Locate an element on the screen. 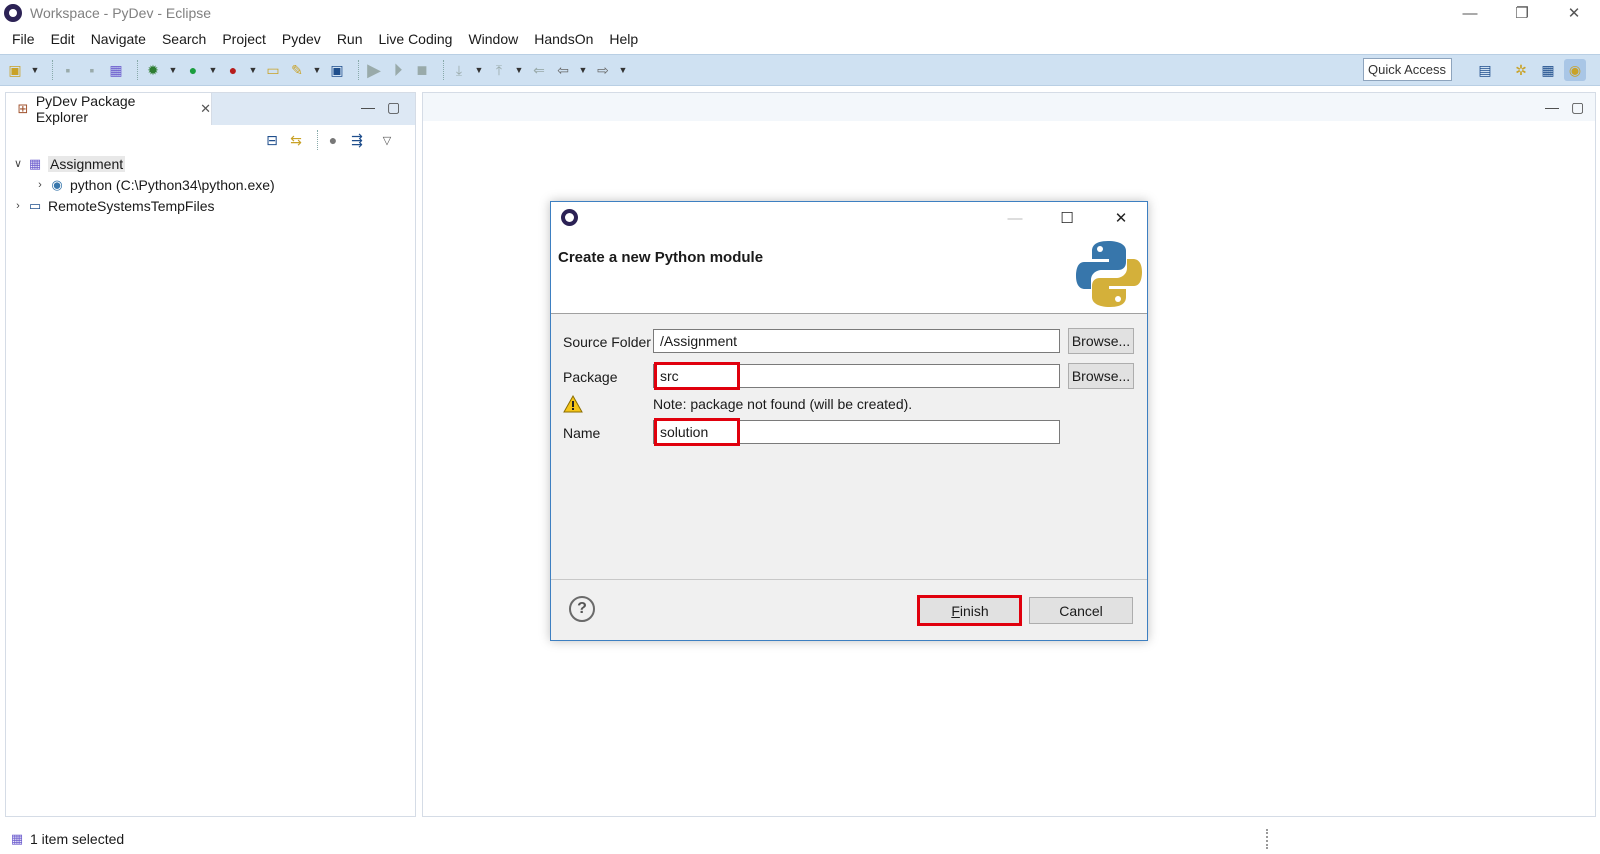  minimize-button: — is located at coordinates (1470, 13).